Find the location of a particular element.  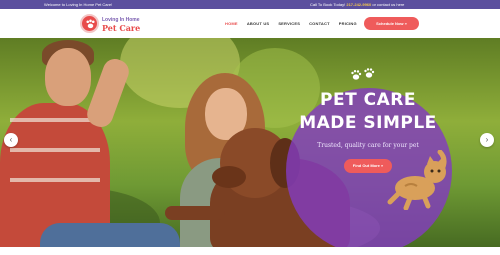

nav-home: HOME is located at coordinates (231, 23).